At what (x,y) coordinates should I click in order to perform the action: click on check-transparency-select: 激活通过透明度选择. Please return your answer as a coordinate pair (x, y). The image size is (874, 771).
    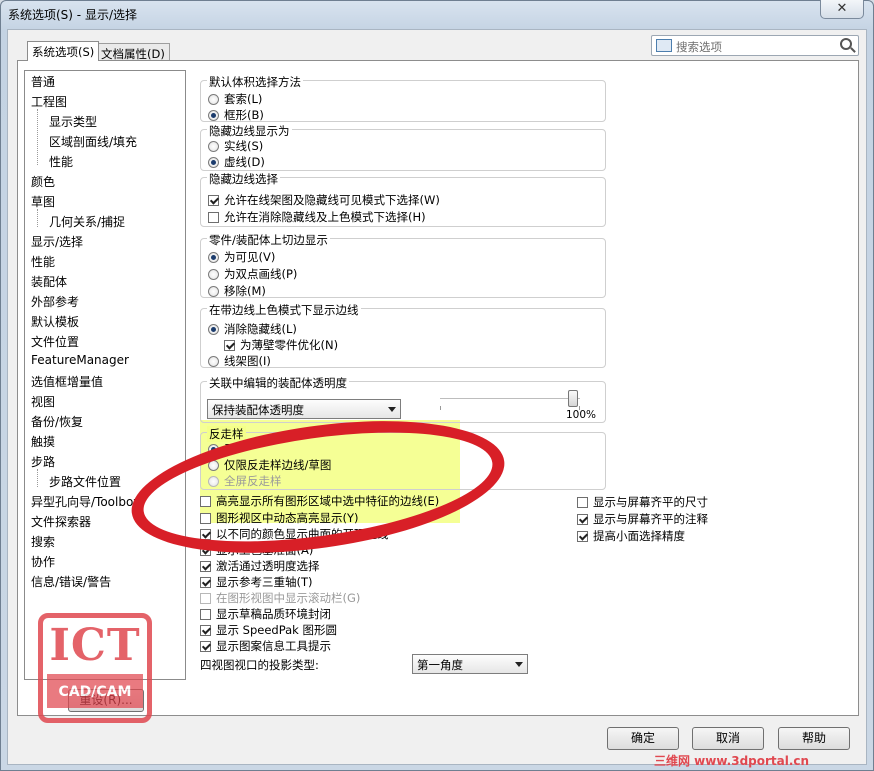
    Looking at the image, I should click on (260, 566).